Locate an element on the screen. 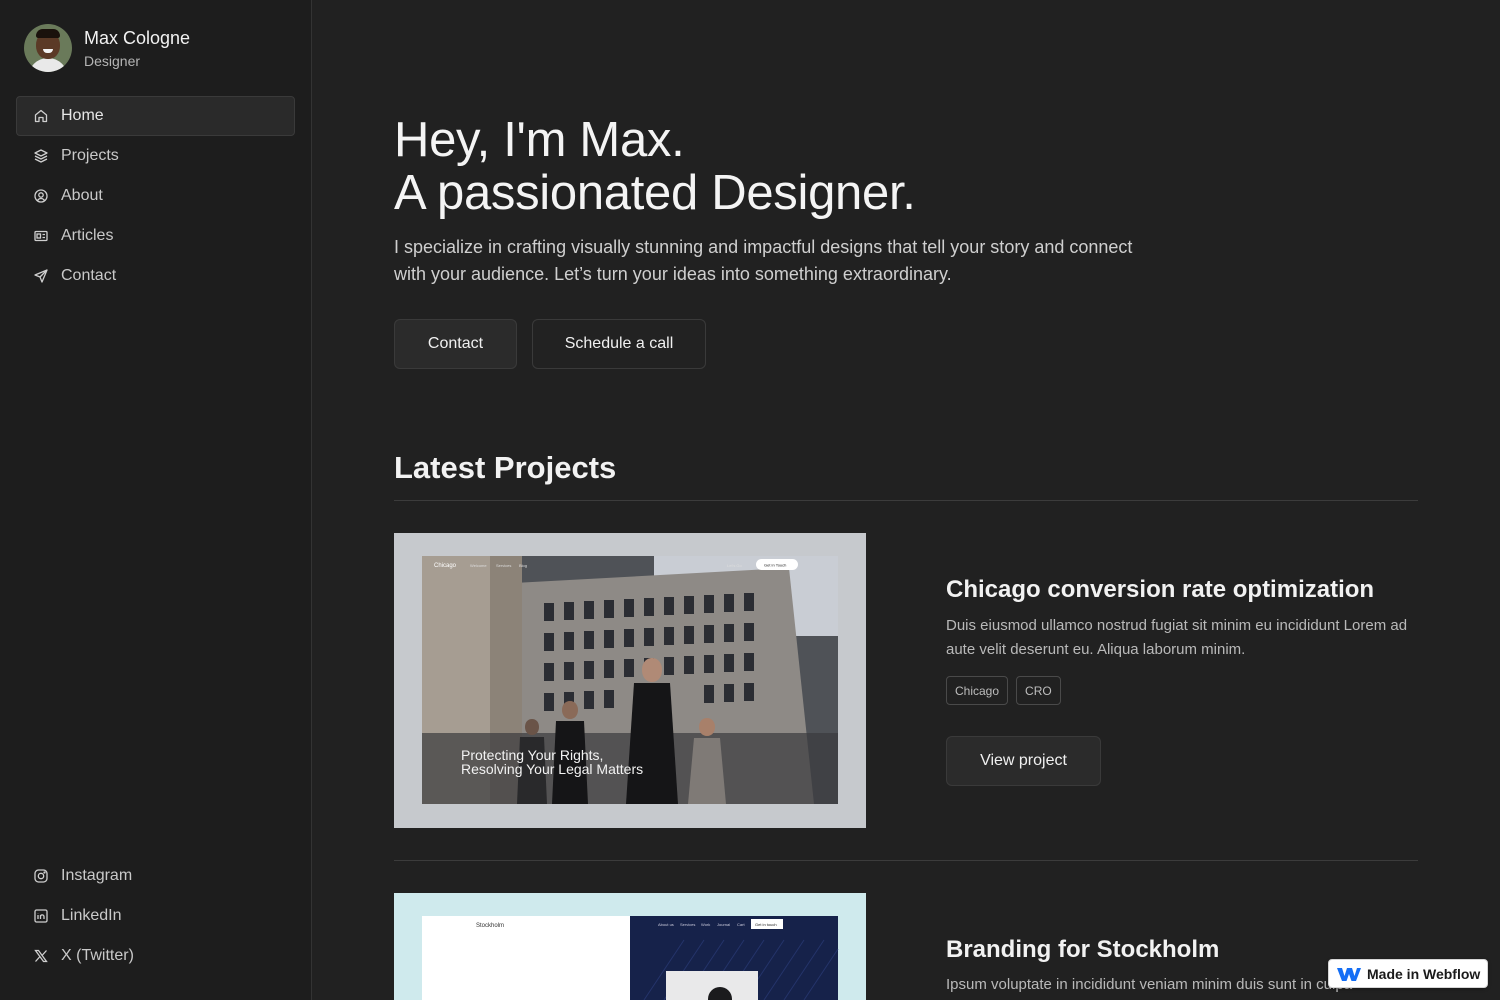 The width and height of the screenshot is (1500, 1000). thumb-nav-item: Work is located at coordinates (705, 924).